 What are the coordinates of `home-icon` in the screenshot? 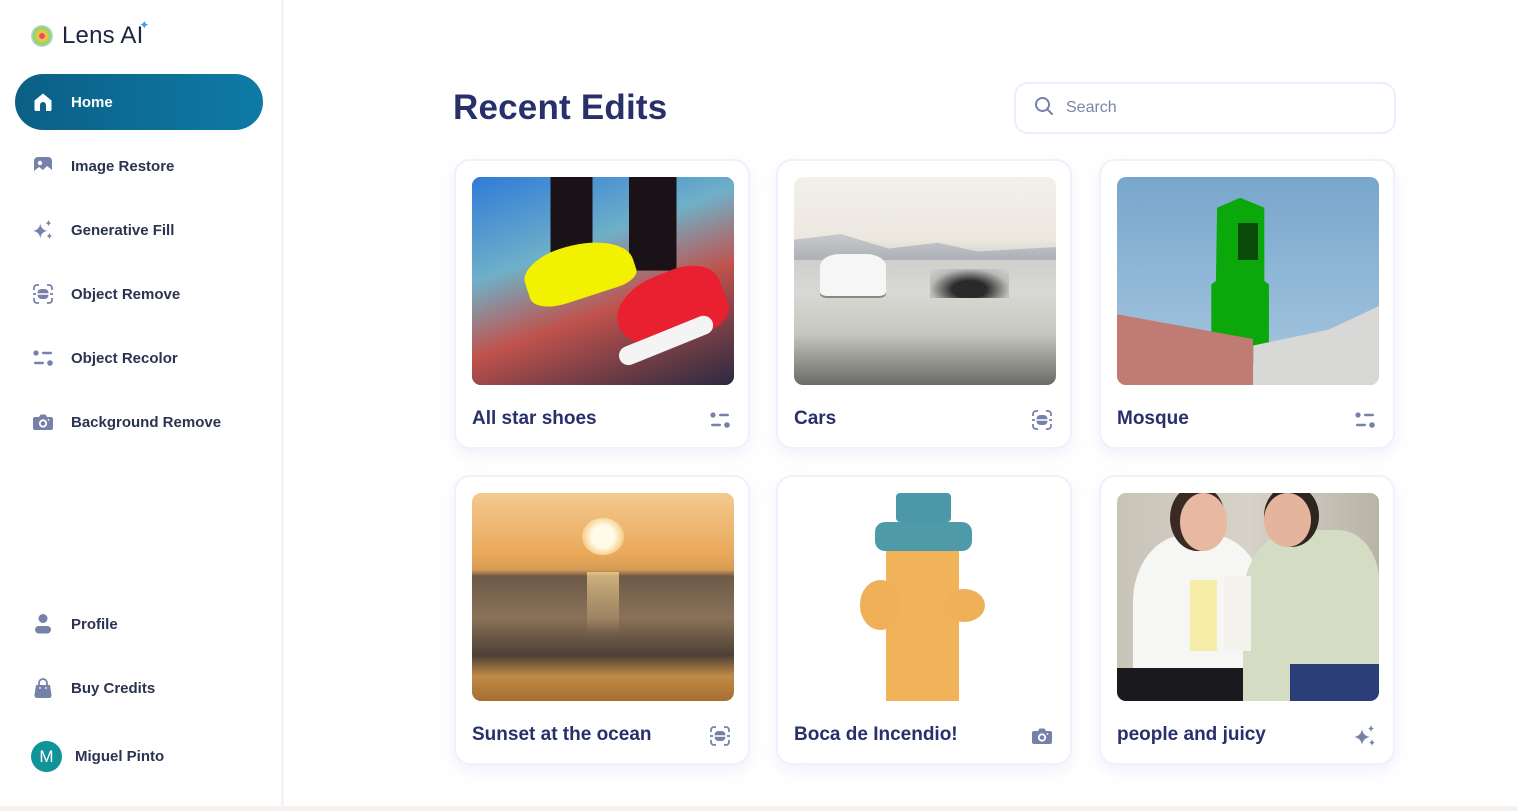 It's located at (43, 102).